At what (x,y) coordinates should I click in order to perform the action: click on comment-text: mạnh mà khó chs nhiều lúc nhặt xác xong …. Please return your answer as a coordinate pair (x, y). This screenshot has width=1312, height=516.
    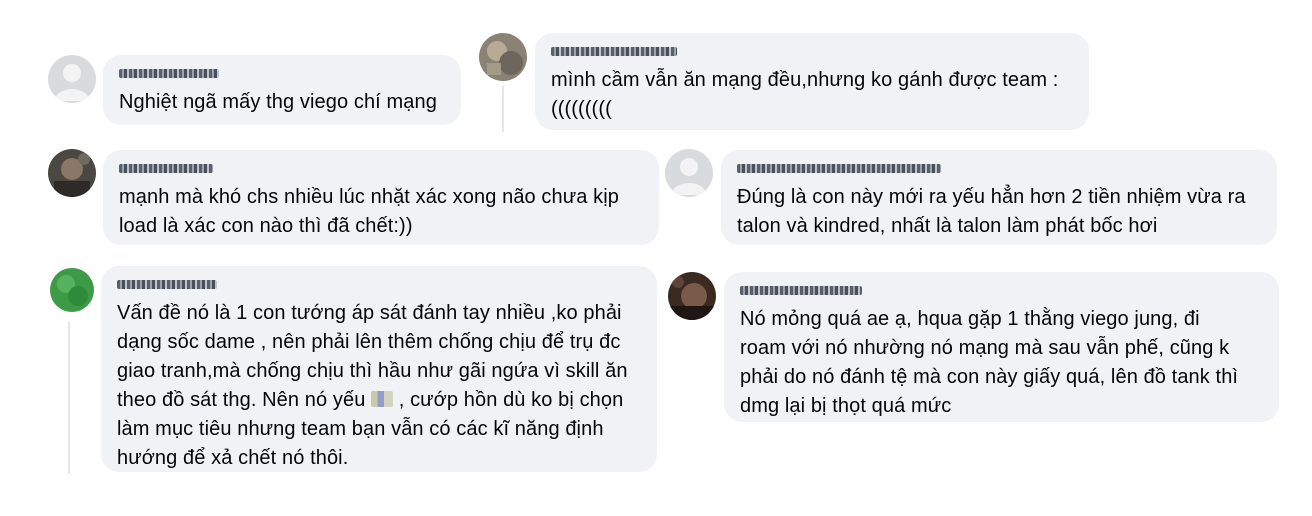
    Looking at the image, I should click on (369, 211).